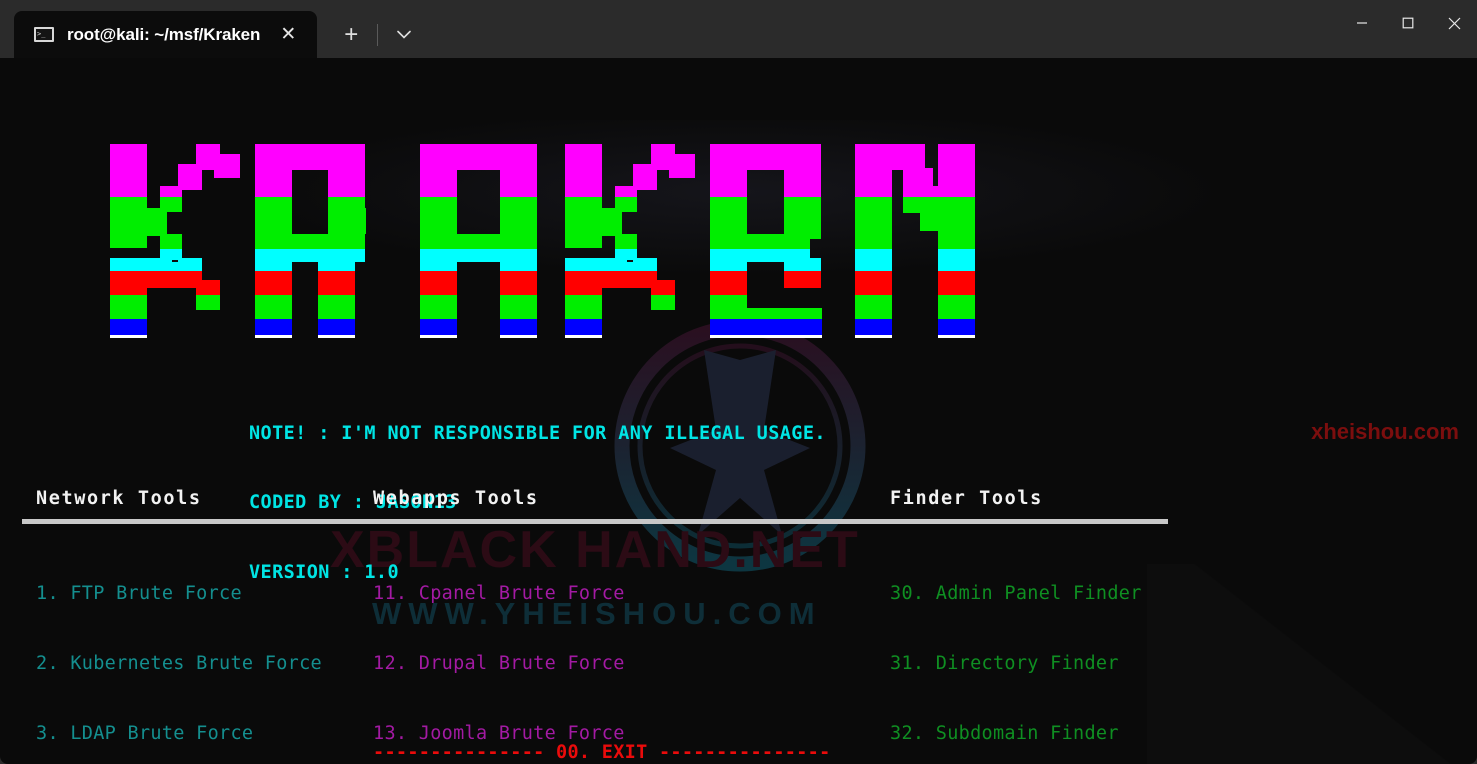 Image resolution: width=1477 pixels, height=764 pixels. What do you see at coordinates (44, 34) in the screenshot?
I see `terminal-icon` at bounding box center [44, 34].